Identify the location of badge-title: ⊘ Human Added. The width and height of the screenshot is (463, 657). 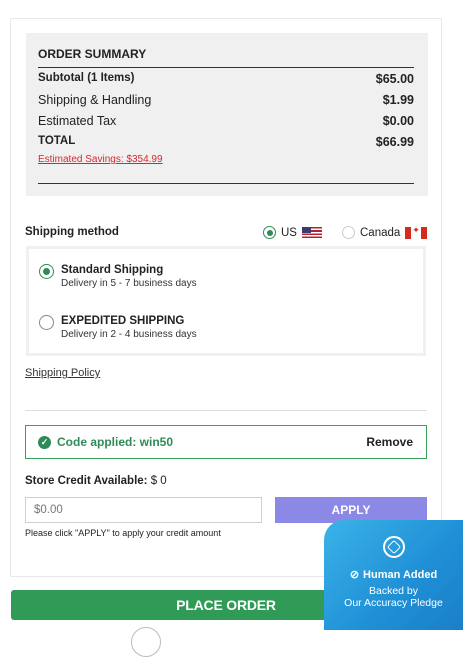
(393, 575).